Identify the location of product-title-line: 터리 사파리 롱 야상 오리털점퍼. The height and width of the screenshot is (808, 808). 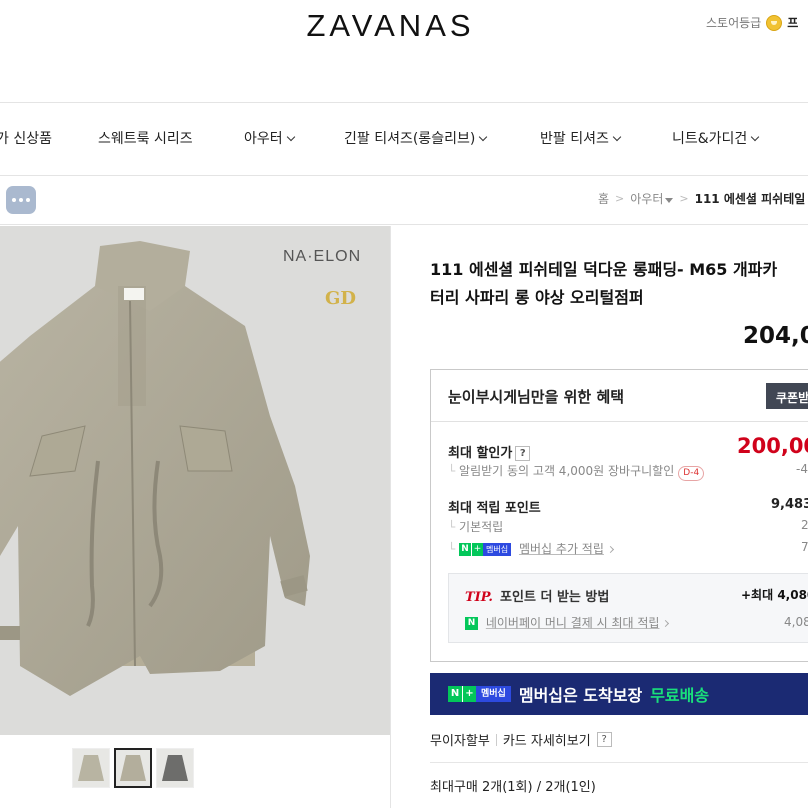
(537, 297).